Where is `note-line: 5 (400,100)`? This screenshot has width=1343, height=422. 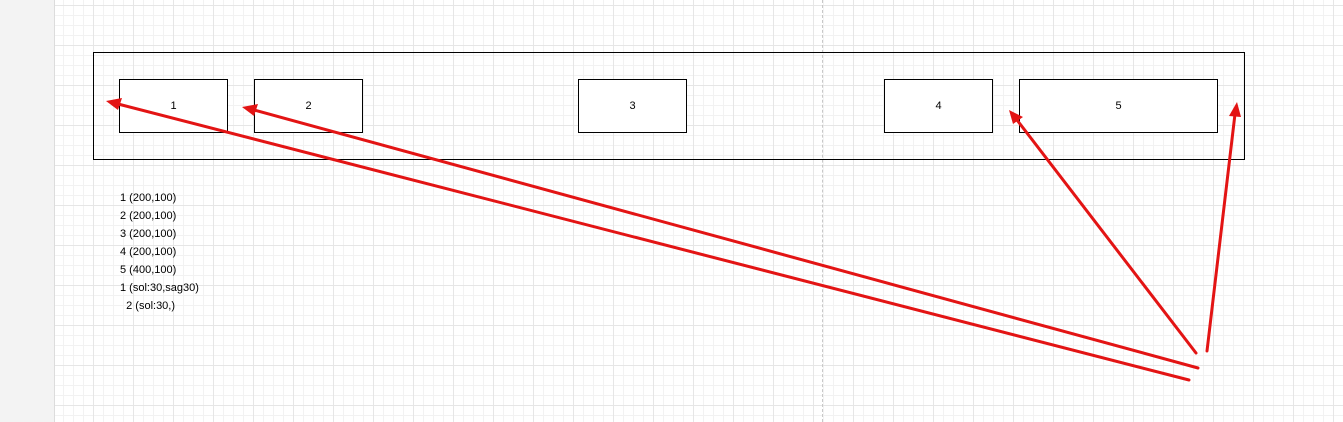 note-line: 5 (400,100) is located at coordinates (148, 270).